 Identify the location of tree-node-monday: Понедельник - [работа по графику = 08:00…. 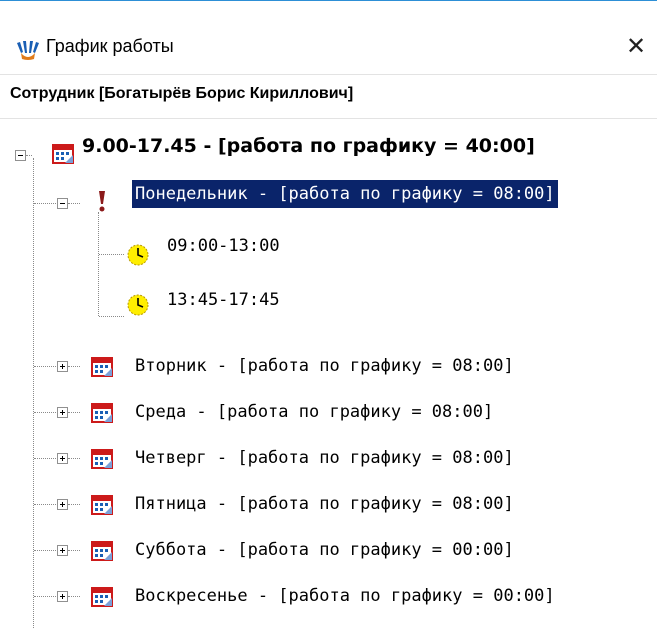
(345, 194).